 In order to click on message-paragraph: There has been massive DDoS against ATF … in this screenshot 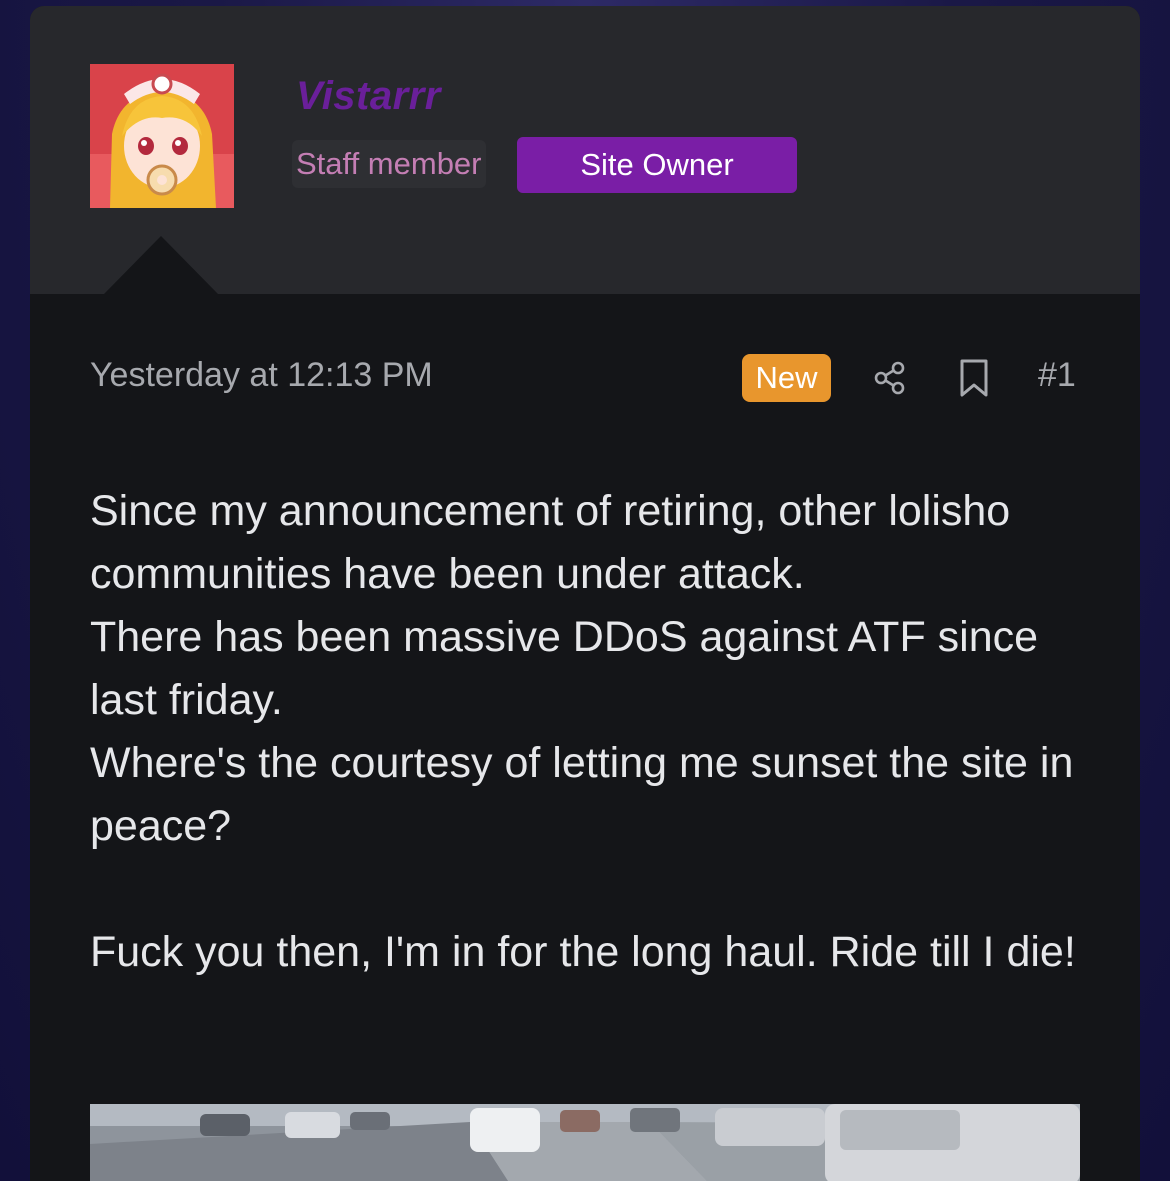, I will do `click(564, 668)`.